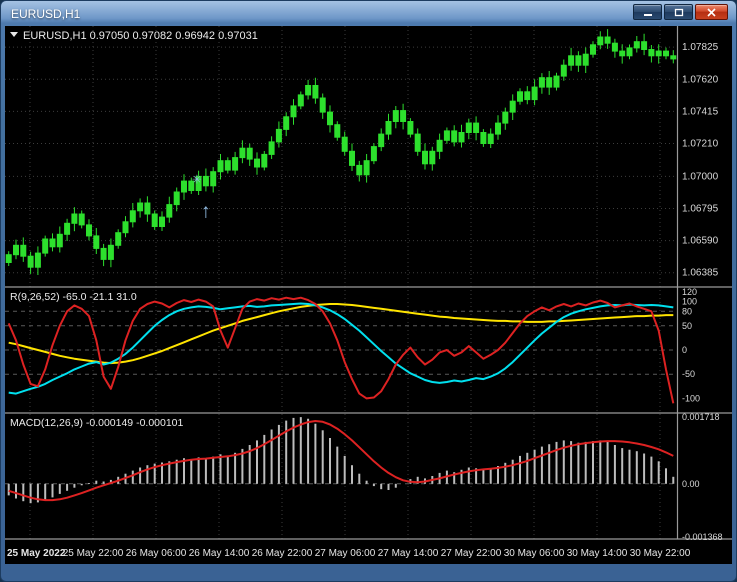 Image resolution: width=737 pixels, height=582 pixels. I want to click on svg-text: 1.06590, so click(700, 241).